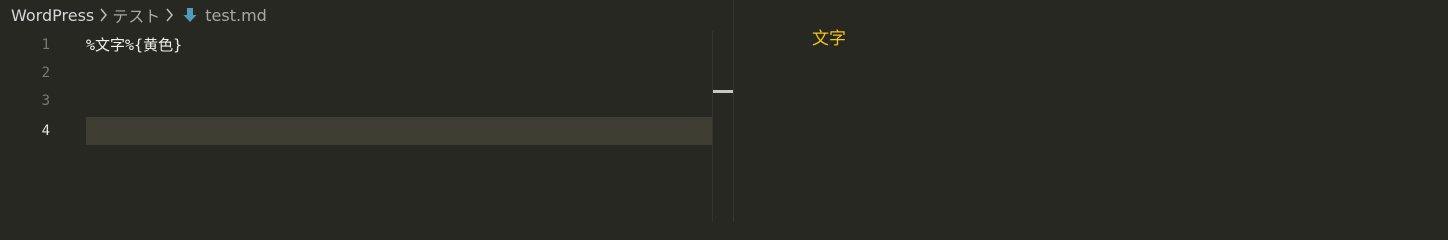 This screenshot has width=1448, height=240. Describe the element at coordinates (236, 15) in the screenshot. I see `breadcrumb-item-file: test.md` at that location.